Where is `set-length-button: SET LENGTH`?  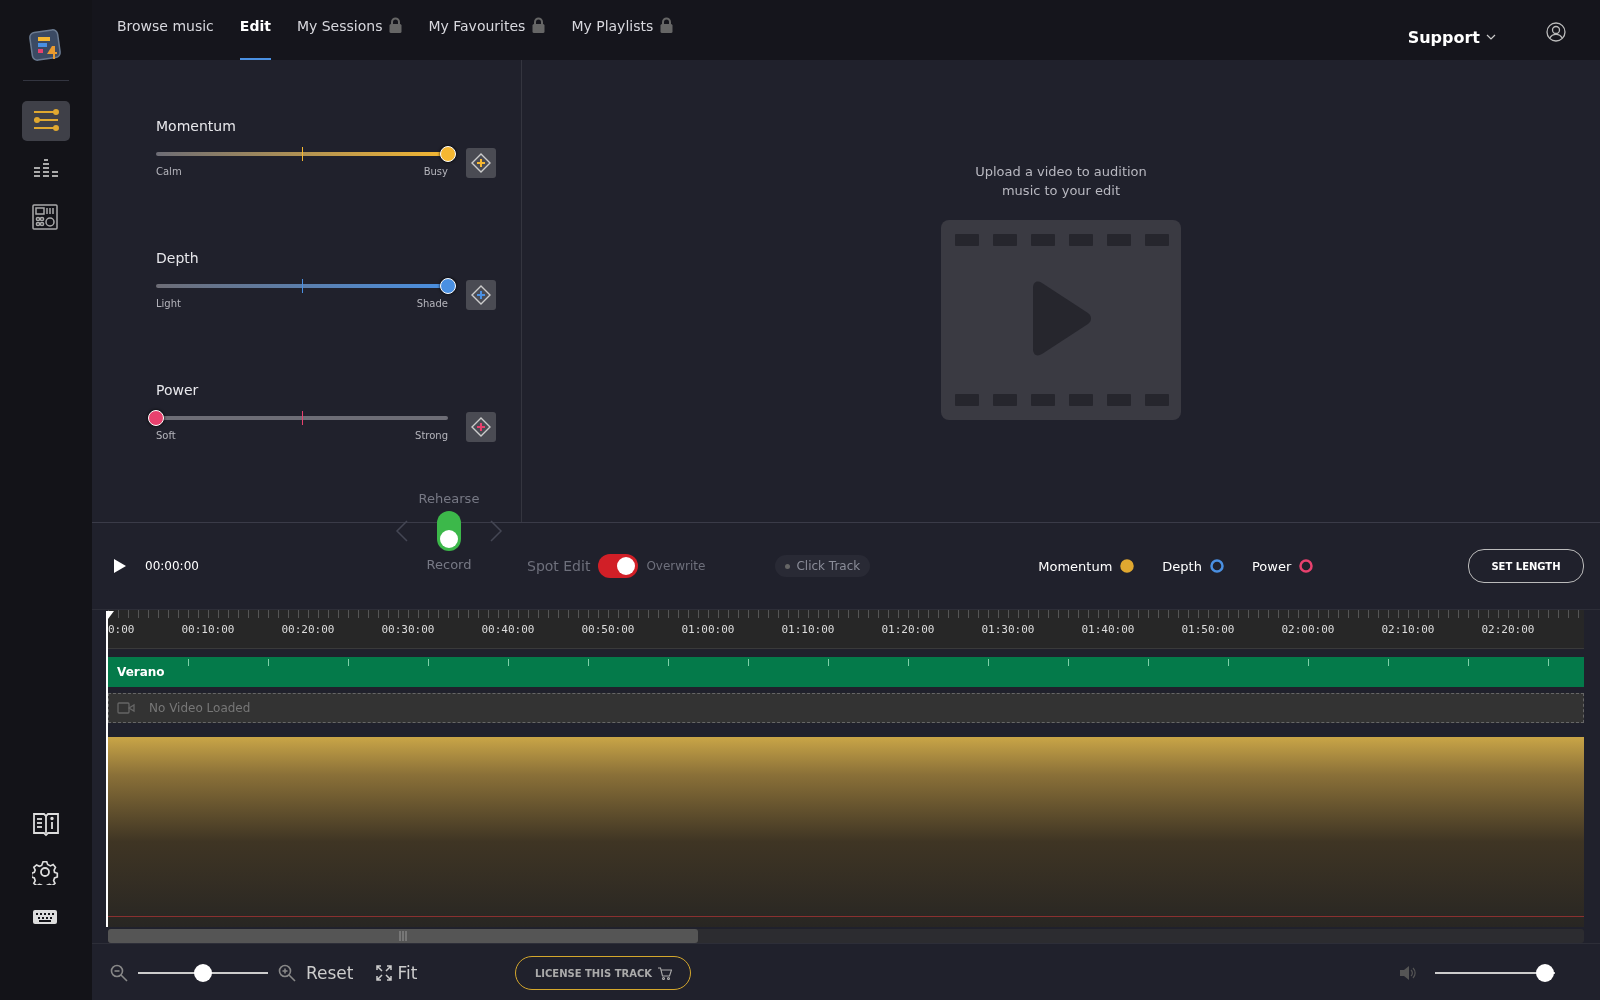 set-length-button: SET LENGTH is located at coordinates (1526, 566).